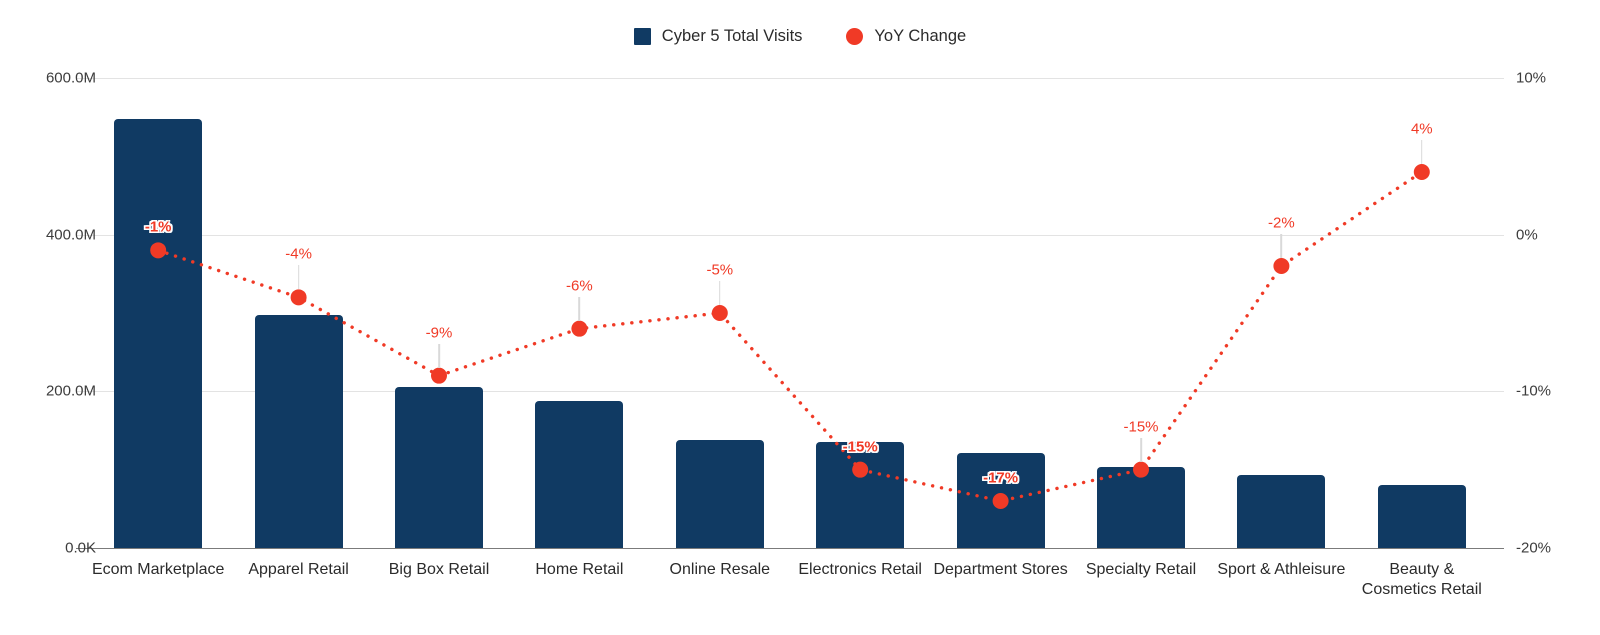 The width and height of the screenshot is (1600, 635). I want to click on legend-label-bars: Cyber 5 Total Visits, so click(732, 36).